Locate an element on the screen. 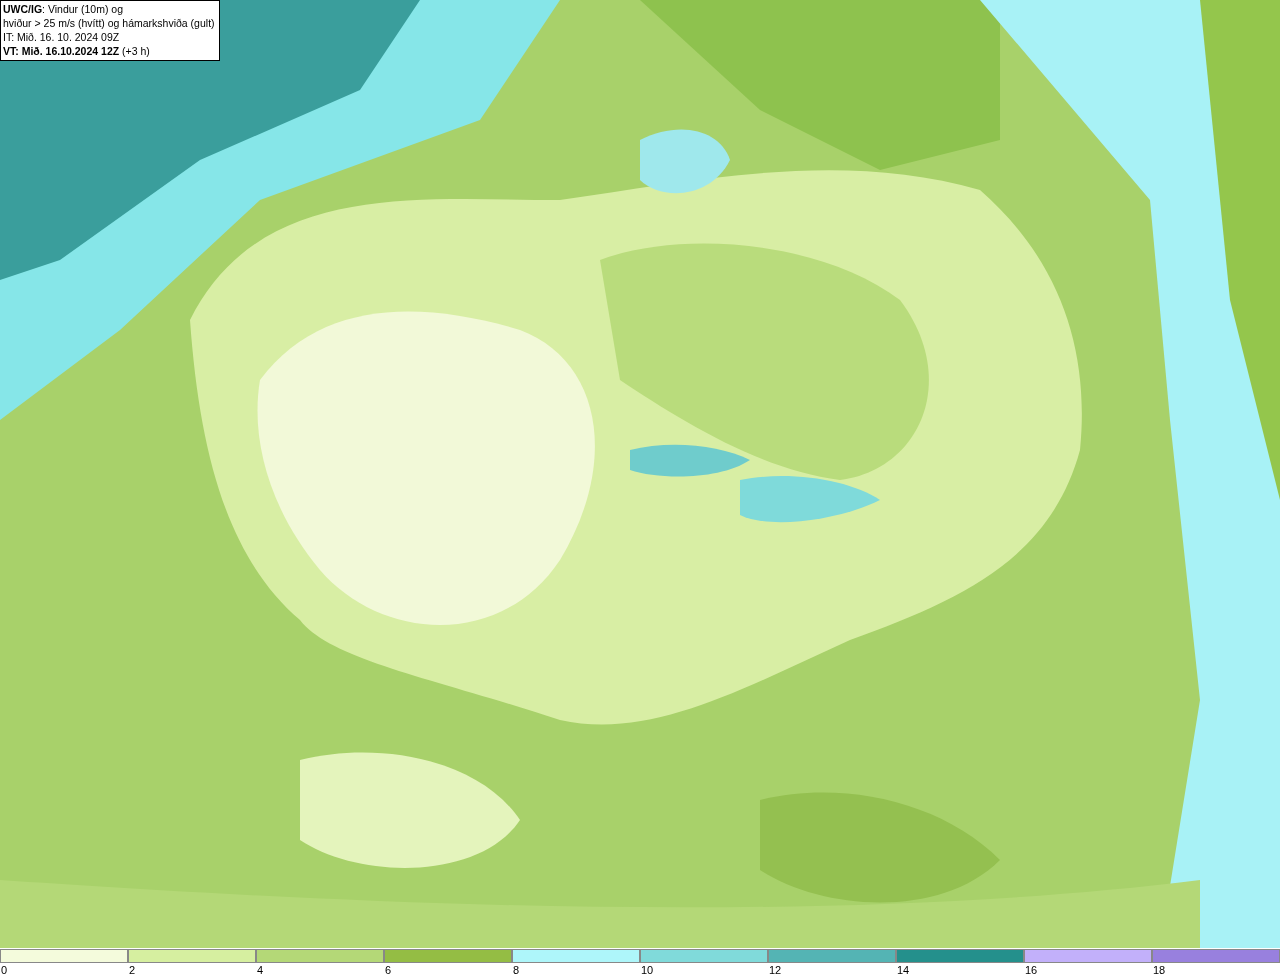  legend-label: 16 is located at coordinates (1031, 970).